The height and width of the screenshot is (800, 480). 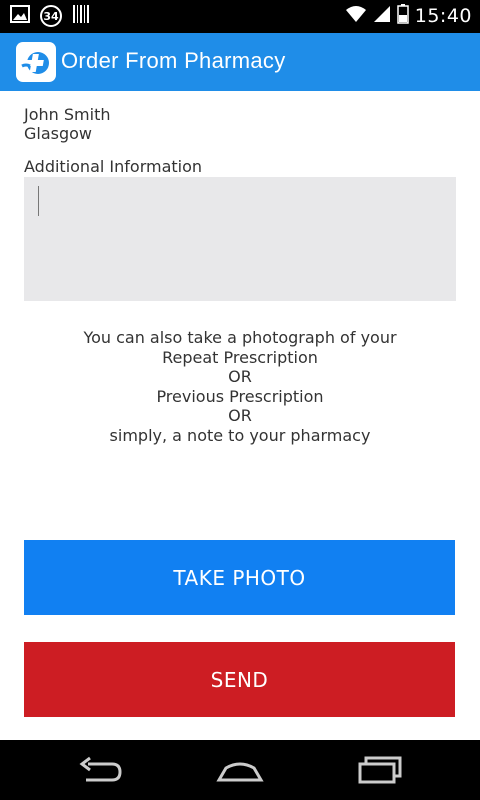 I want to click on customer-city: Glasgow, so click(x=58, y=133).